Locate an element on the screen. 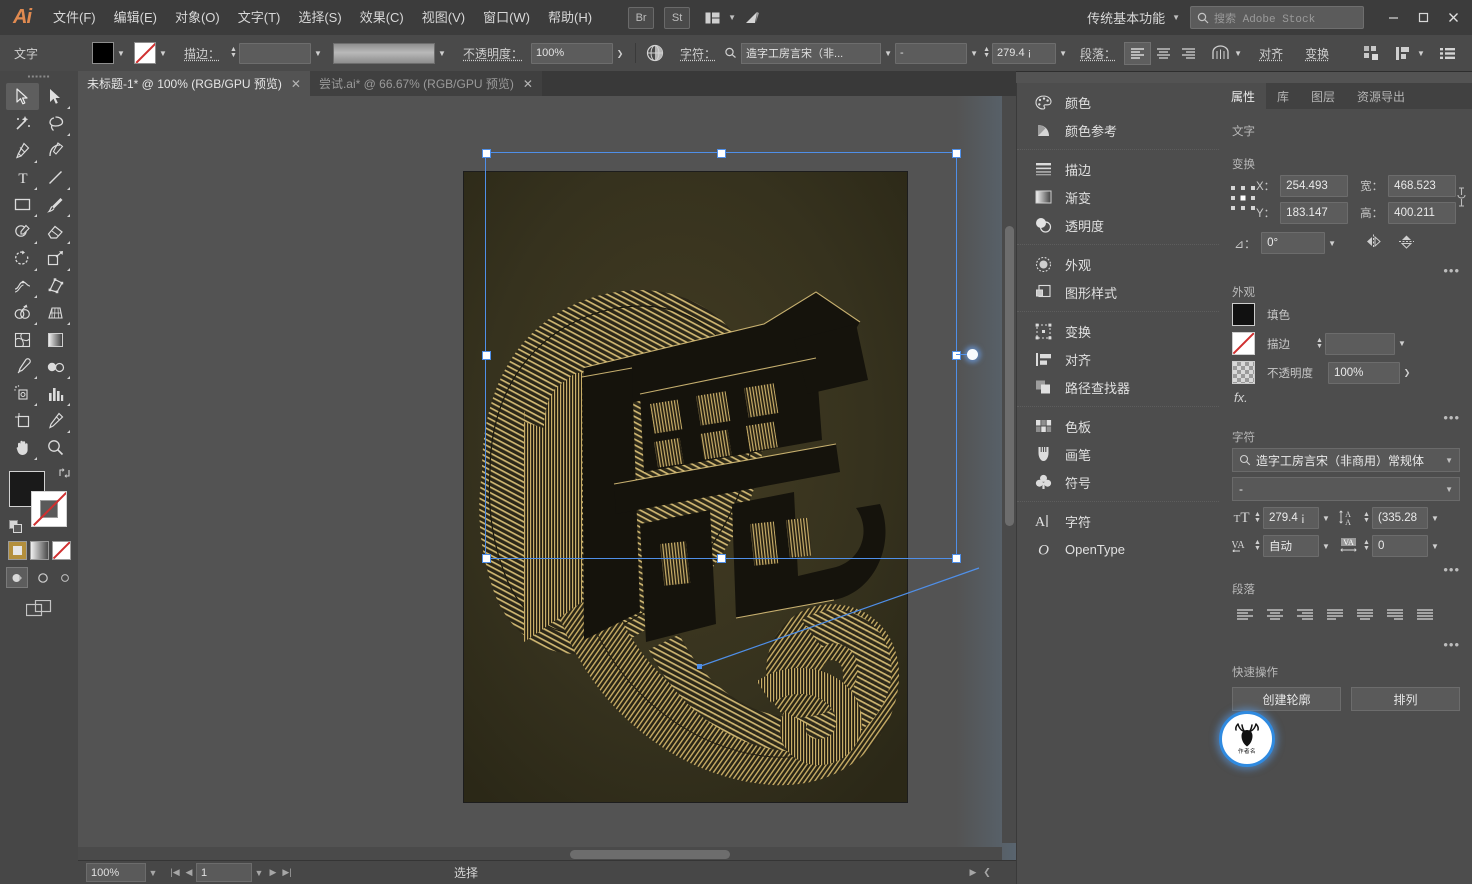  curvature-tool is located at coordinates (55, 150).